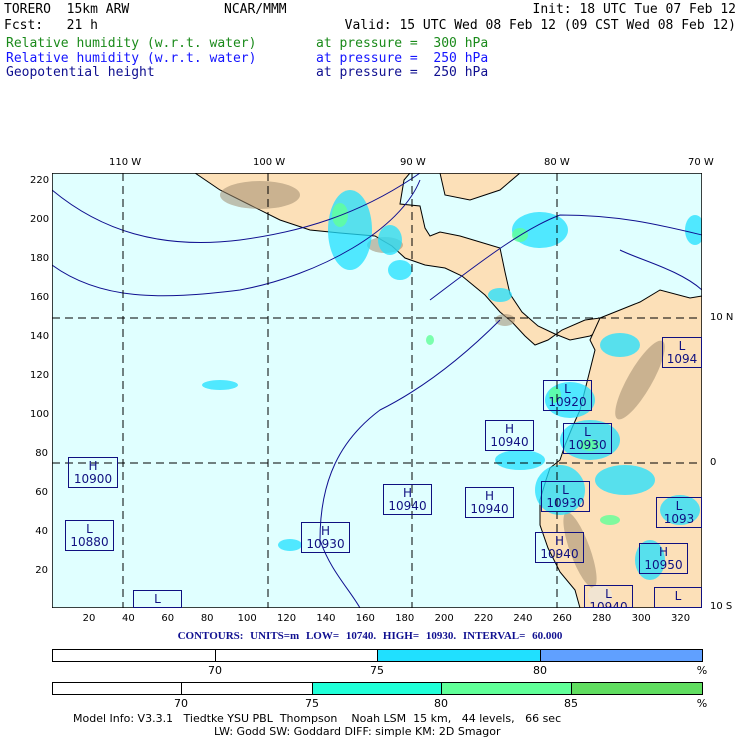 The image size is (740, 740). I want to click on lat-label: 0, so click(713, 462).